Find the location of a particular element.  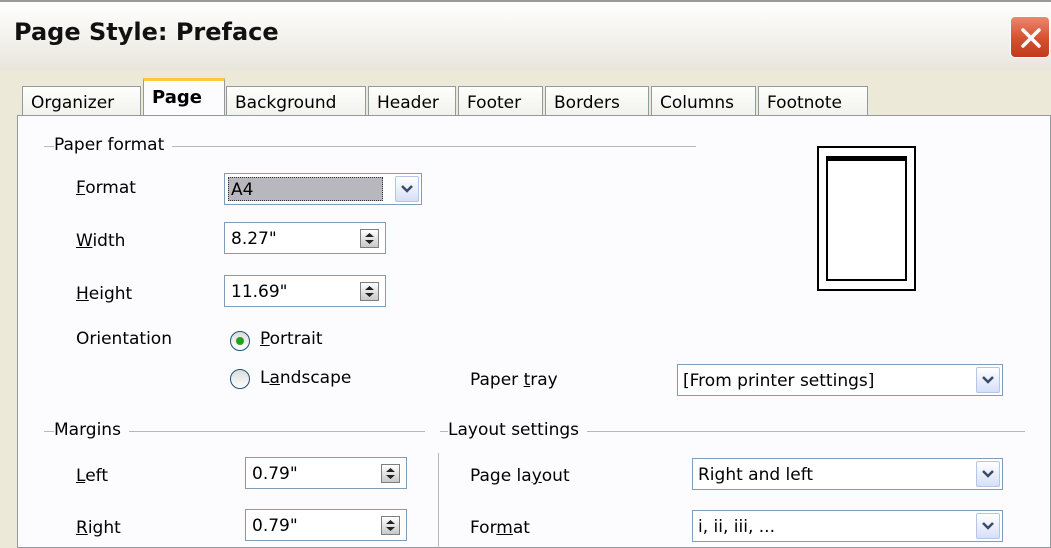

tab-organizer: Organizer is located at coordinates (81, 101).